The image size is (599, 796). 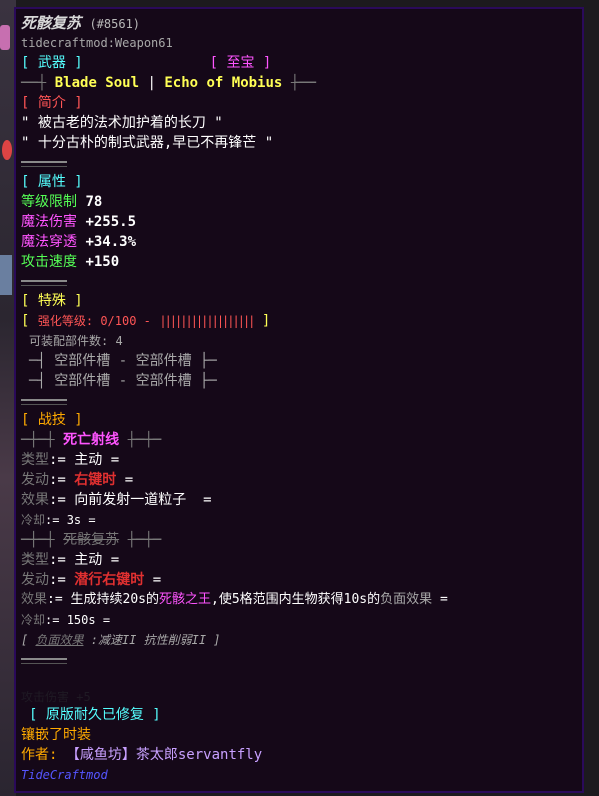 I want to click on author-row: 作者: 【咸鱼坊】茶太郎servantfly, so click(x=299, y=755).